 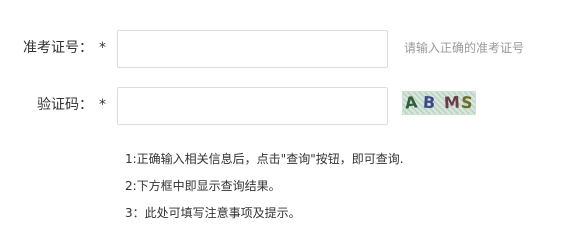 What do you see at coordinates (252, 106) in the screenshot?
I see `captcha-input` at bounding box center [252, 106].